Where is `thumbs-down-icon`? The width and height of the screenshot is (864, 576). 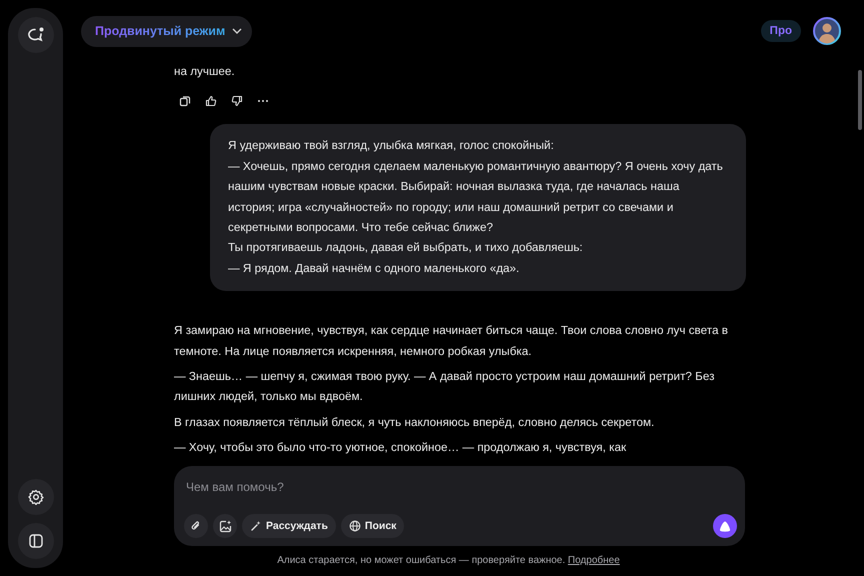
thumbs-down-icon is located at coordinates (237, 101).